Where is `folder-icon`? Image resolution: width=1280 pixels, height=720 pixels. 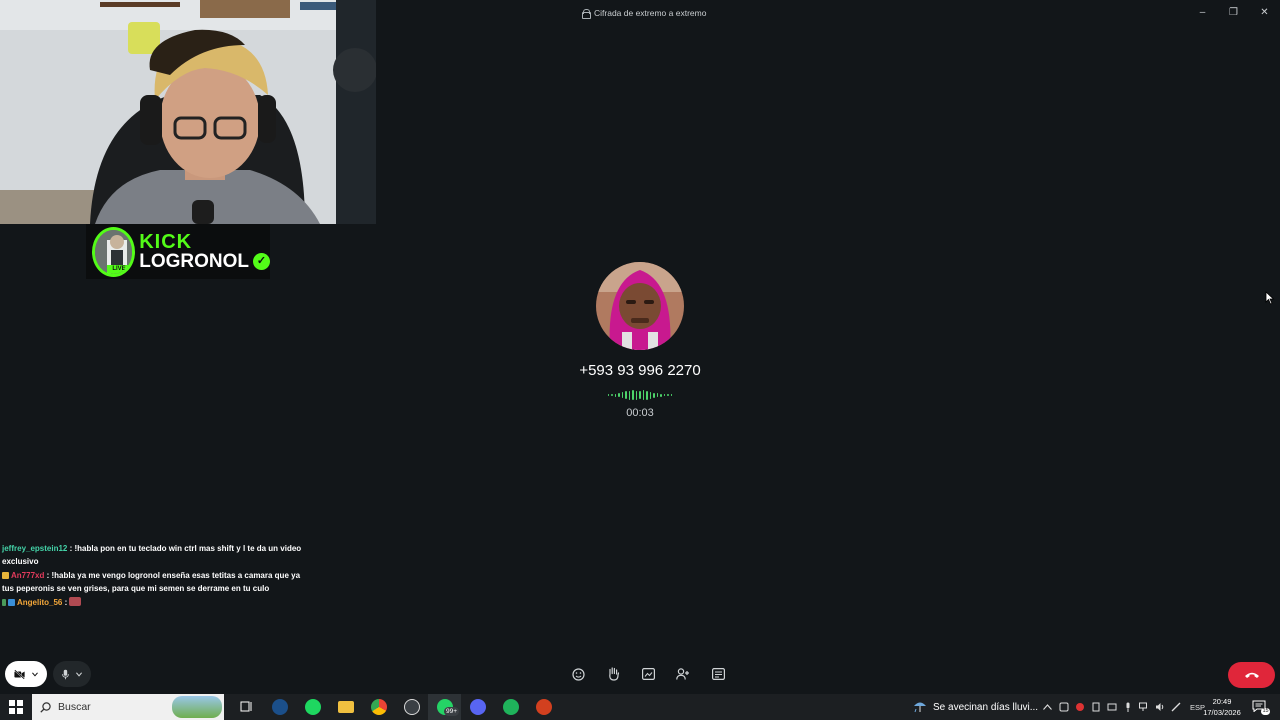
folder-icon is located at coordinates (345, 707).